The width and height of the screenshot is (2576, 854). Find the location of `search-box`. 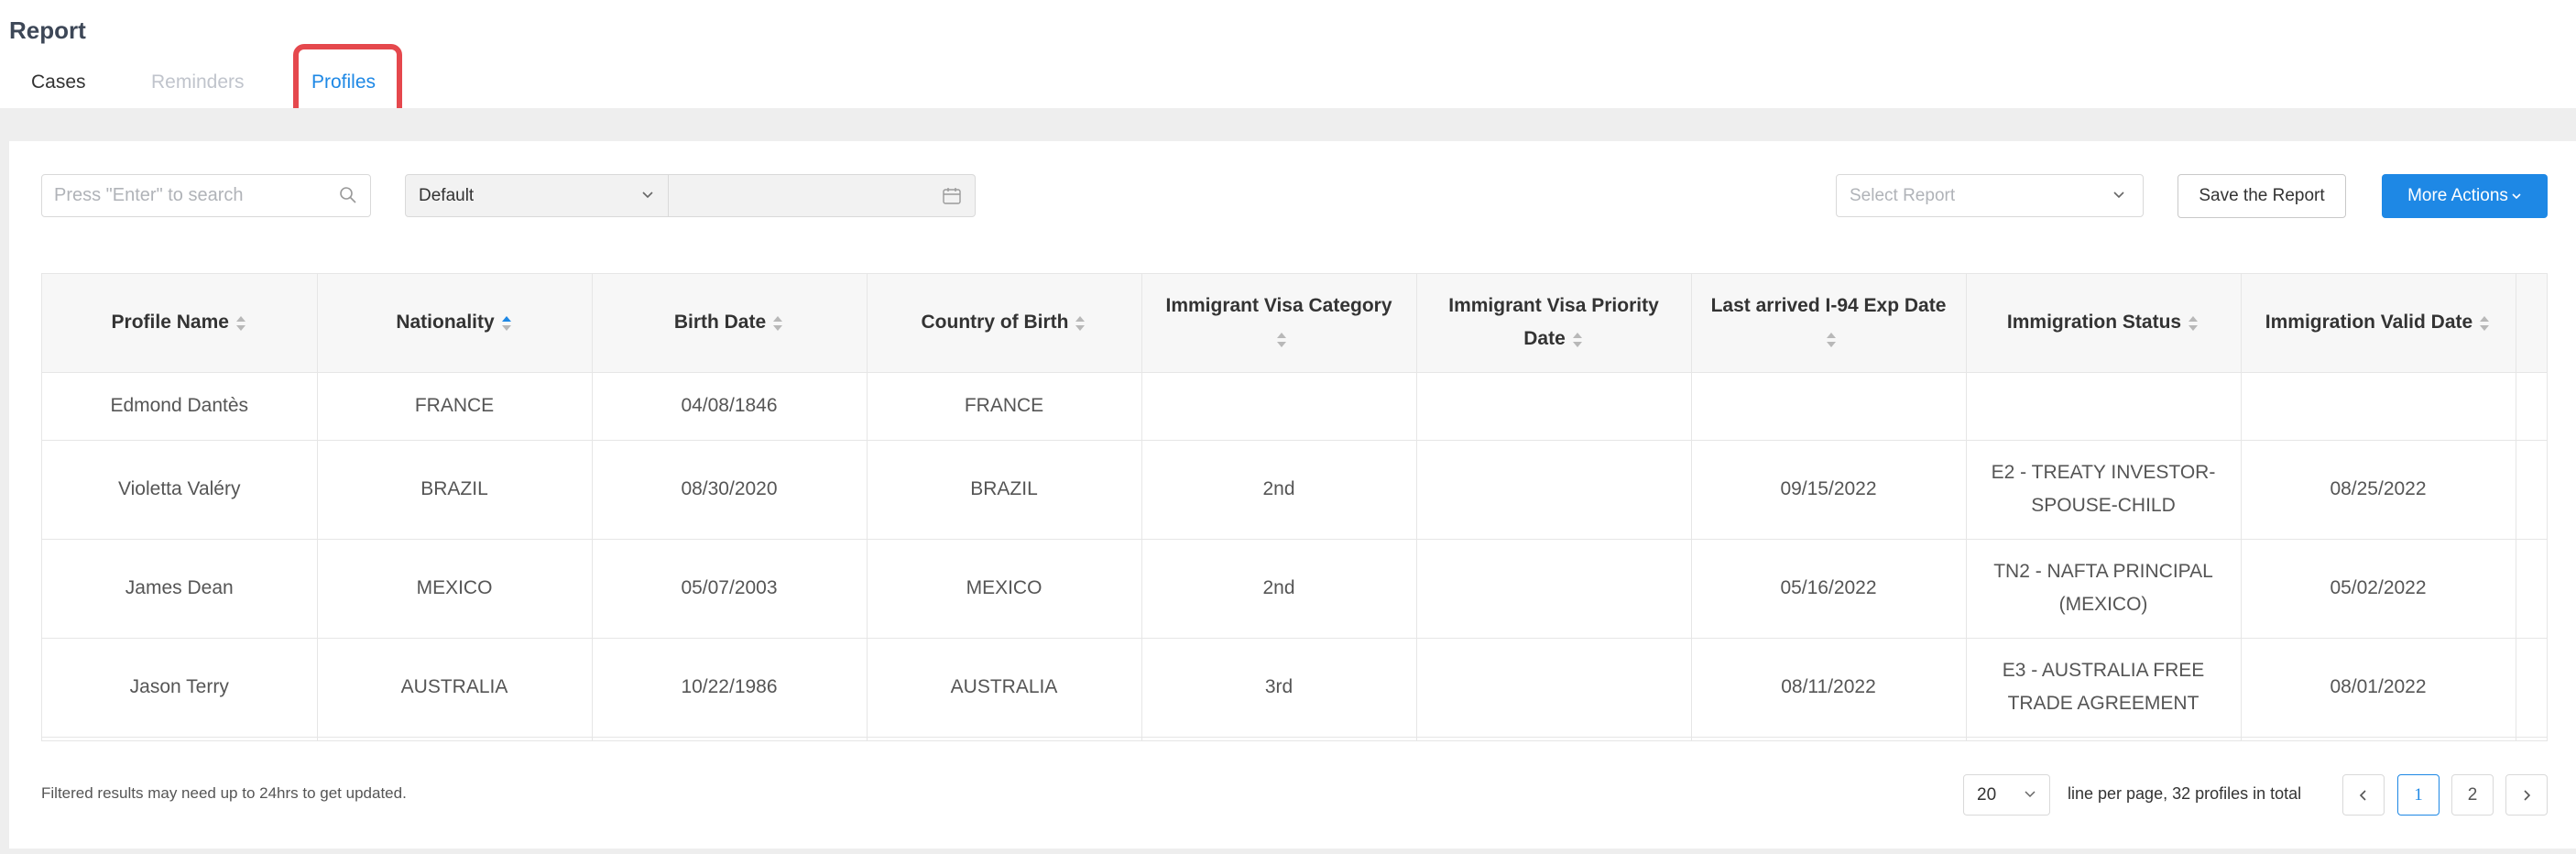

search-box is located at coordinates (206, 195).